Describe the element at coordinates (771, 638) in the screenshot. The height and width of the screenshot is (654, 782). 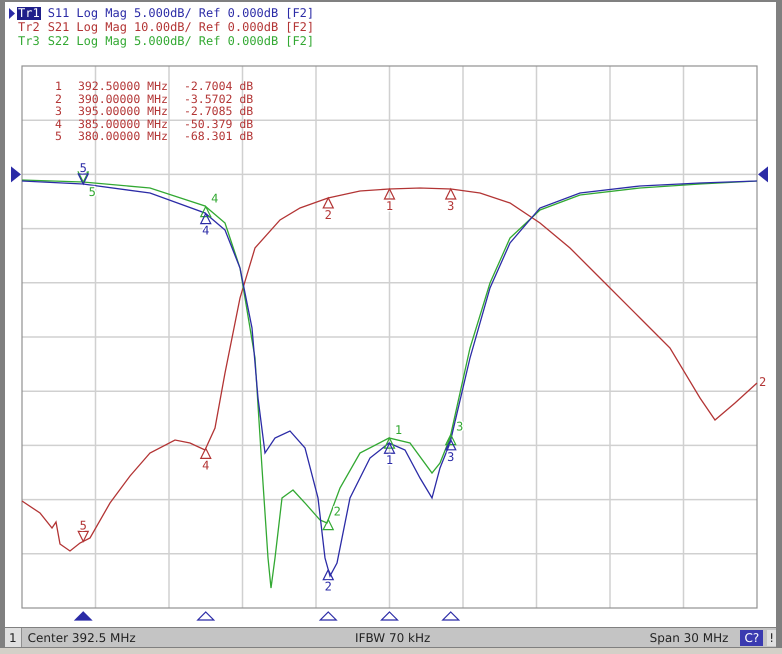
I see `alert-indicator: !` at that location.